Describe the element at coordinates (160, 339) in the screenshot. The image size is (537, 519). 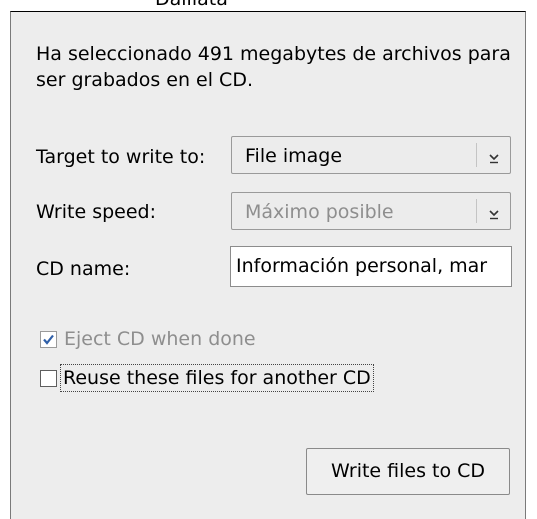
I see `eject-label: Eject CD when done` at that location.